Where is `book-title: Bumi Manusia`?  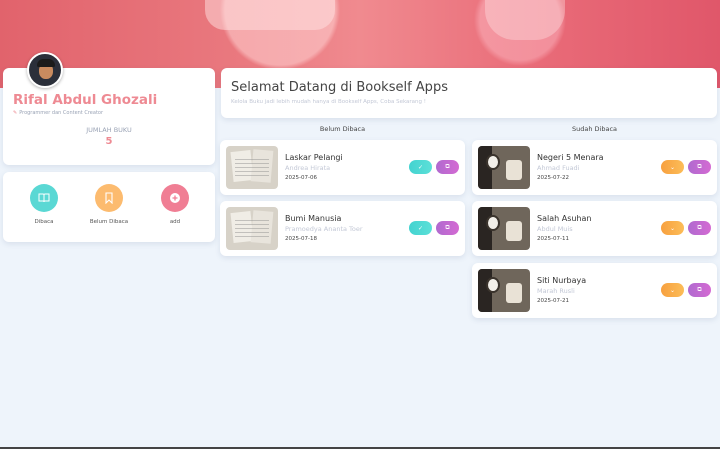
book-title: Bumi Manusia is located at coordinates (313, 218).